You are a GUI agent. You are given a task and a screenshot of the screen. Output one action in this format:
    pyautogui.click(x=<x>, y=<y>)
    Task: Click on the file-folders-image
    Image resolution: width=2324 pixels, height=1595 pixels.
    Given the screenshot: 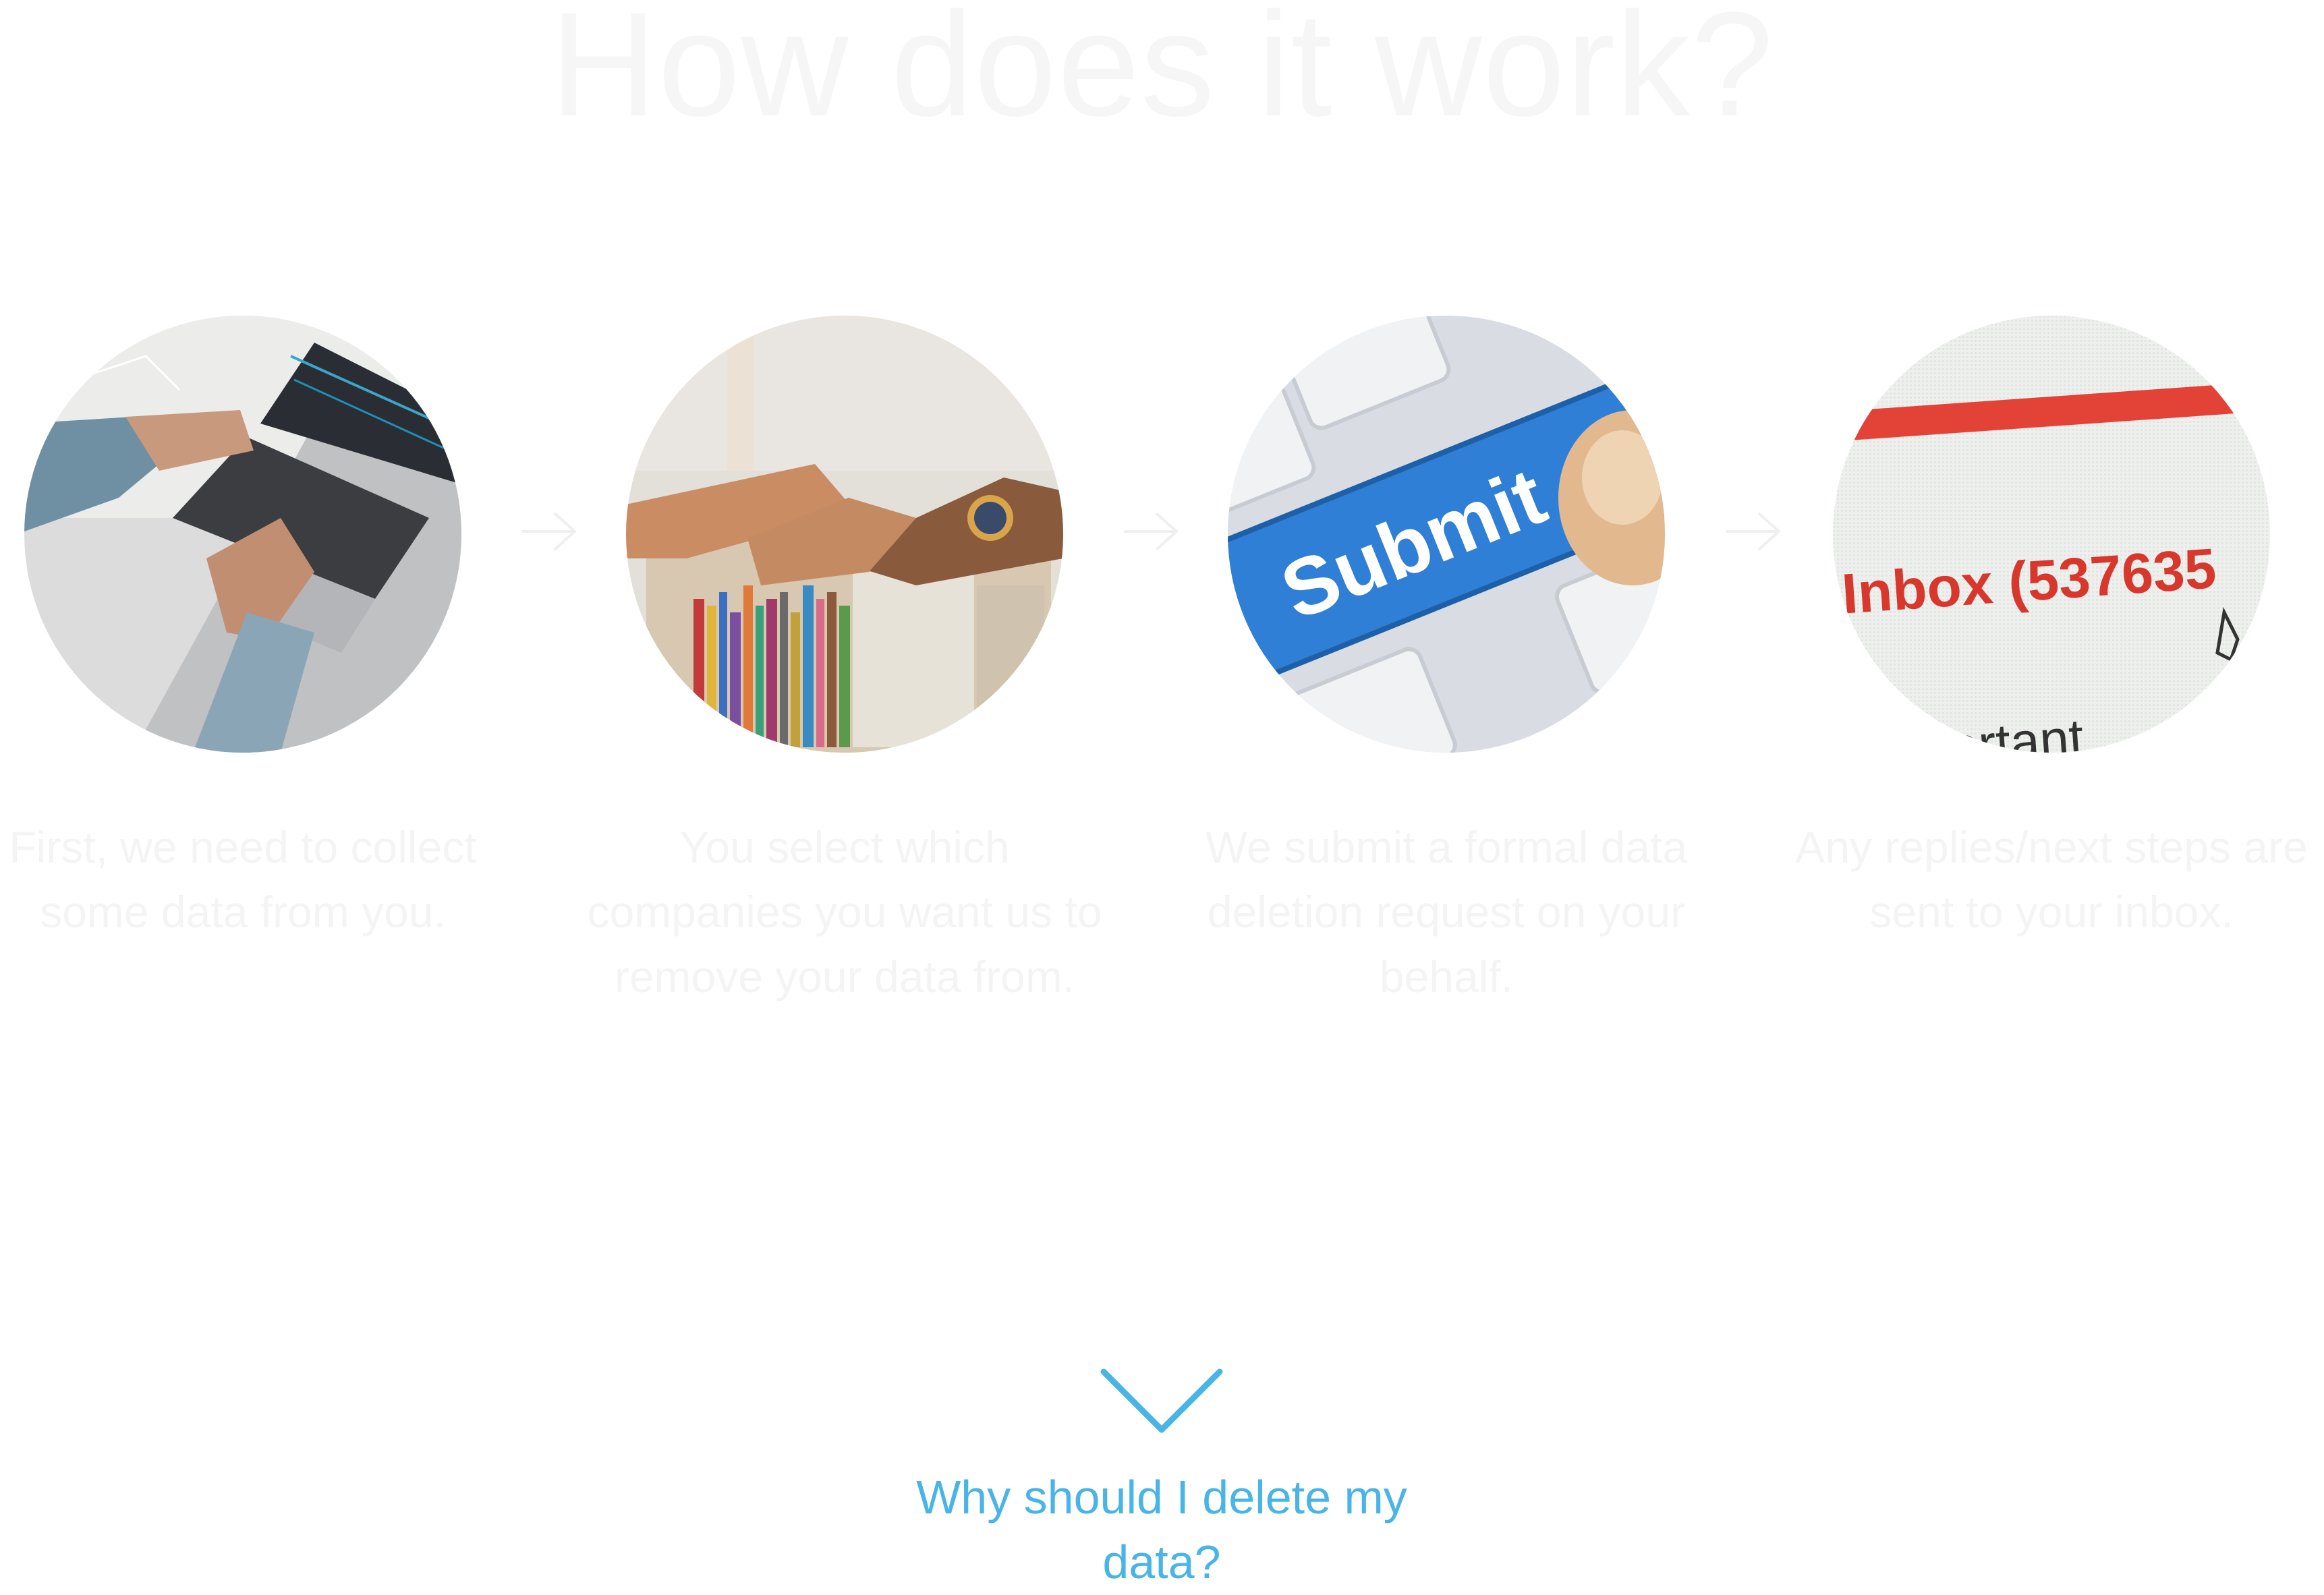 What is the action you would take?
    pyautogui.click(x=844, y=534)
    